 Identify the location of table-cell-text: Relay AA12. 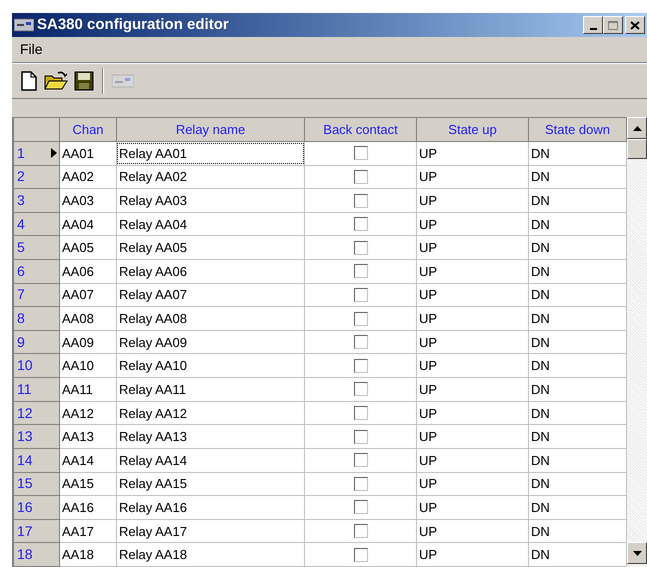
(153, 413).